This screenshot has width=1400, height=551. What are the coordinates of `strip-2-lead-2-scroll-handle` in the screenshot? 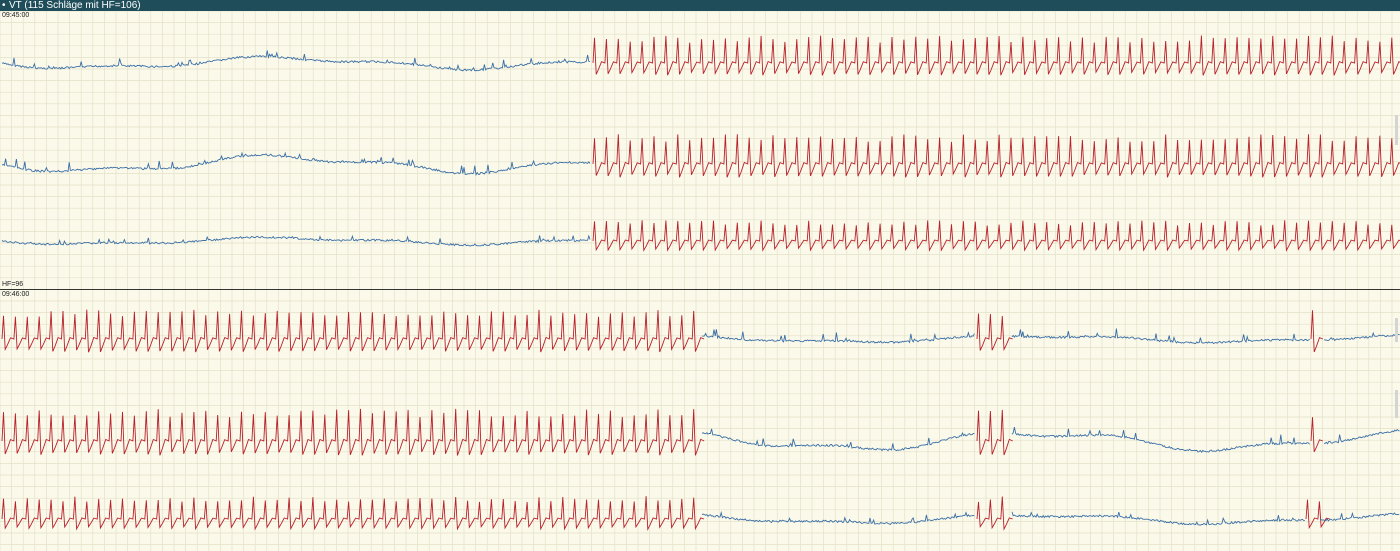 It's located at (1396, 404).